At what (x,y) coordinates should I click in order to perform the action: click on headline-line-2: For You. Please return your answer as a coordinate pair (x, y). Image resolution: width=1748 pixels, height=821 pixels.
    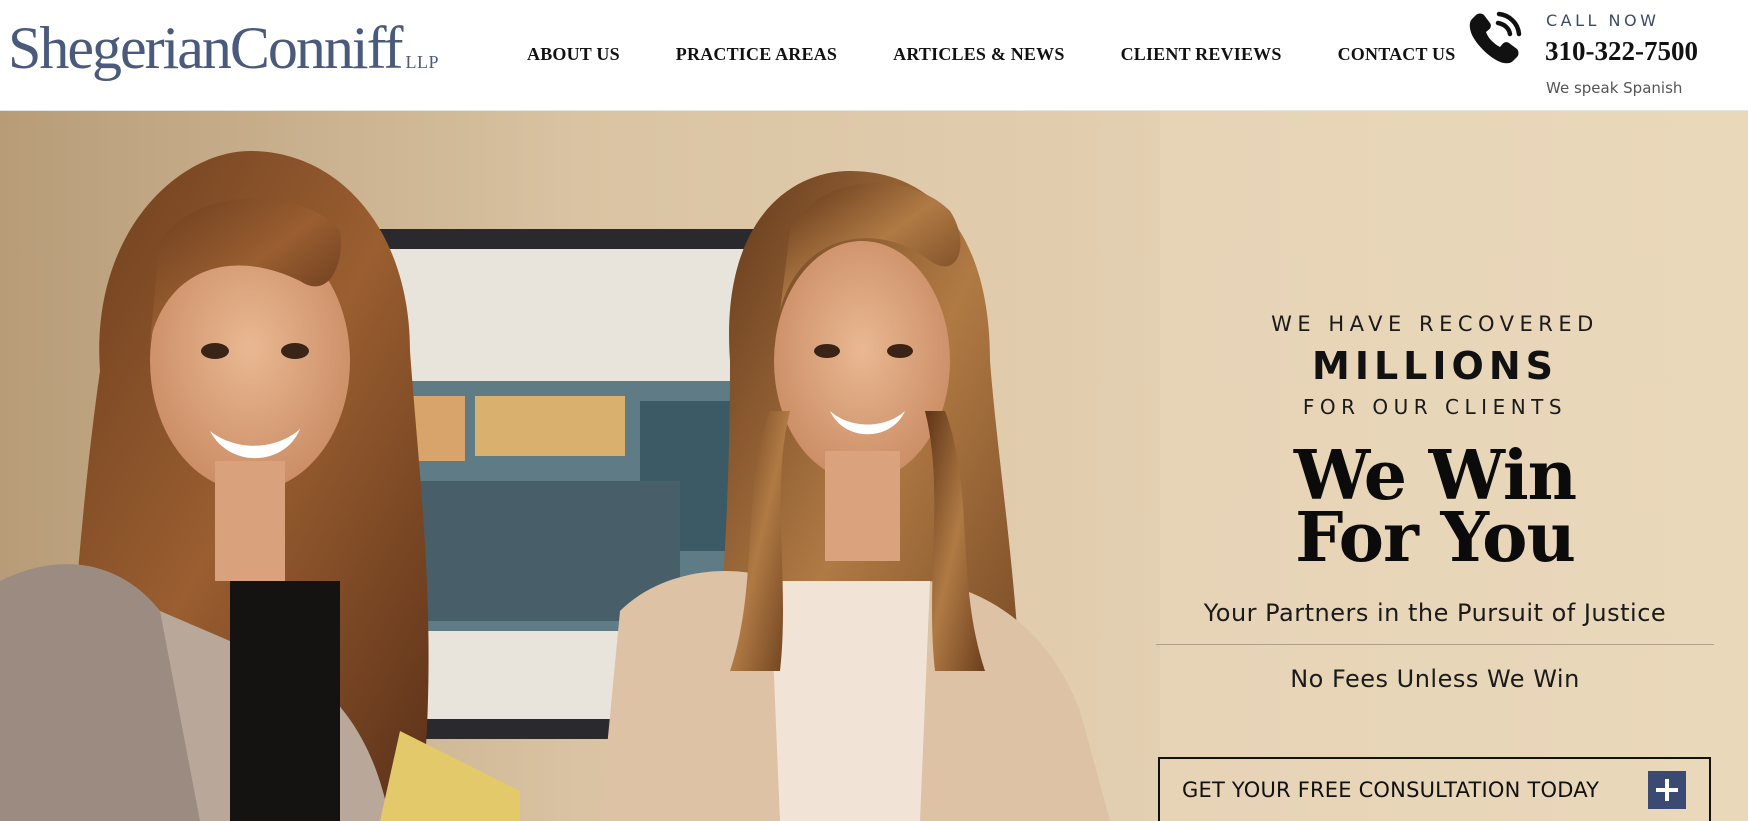
    Looking at the image, I should click on (1435, 538).